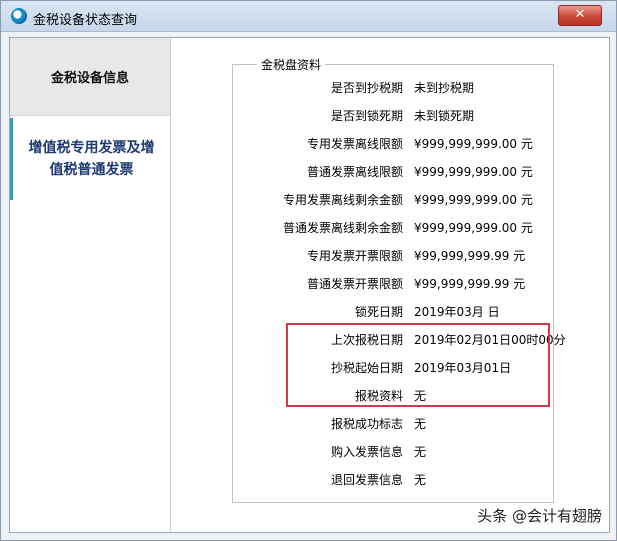 The image size is (617, 541). What do you see at coordinates (539, 516) in the screenshot?
I see `watermark: 头条 @会计有翅膀` at bounding box center [539, 516].